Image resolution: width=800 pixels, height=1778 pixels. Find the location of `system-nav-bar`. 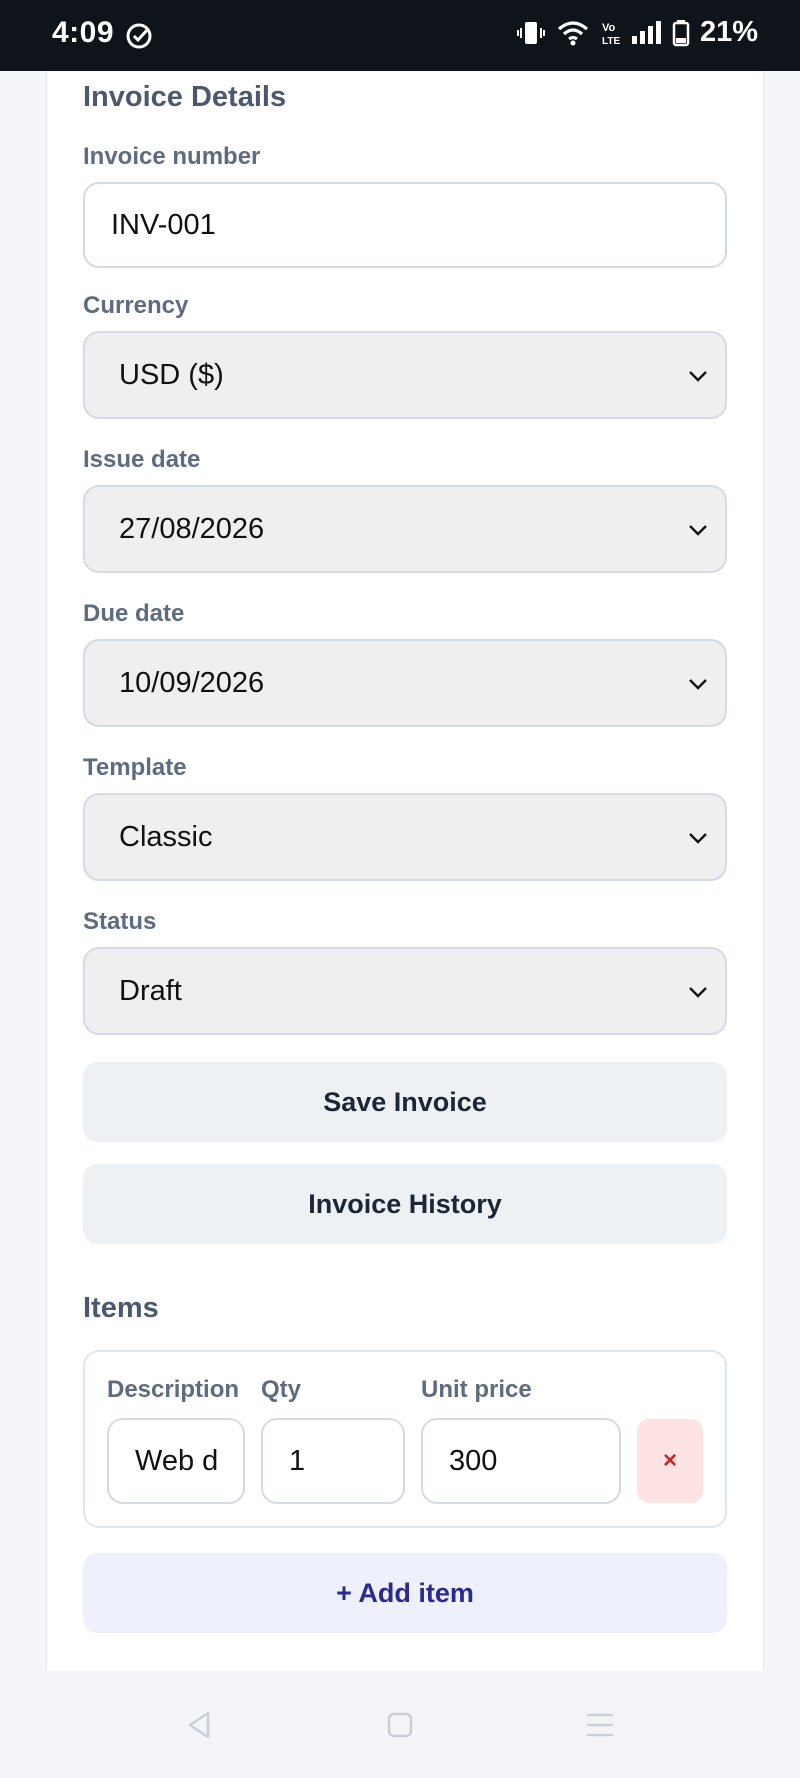

system-nav-bar is located at coordinates (400, 1724).